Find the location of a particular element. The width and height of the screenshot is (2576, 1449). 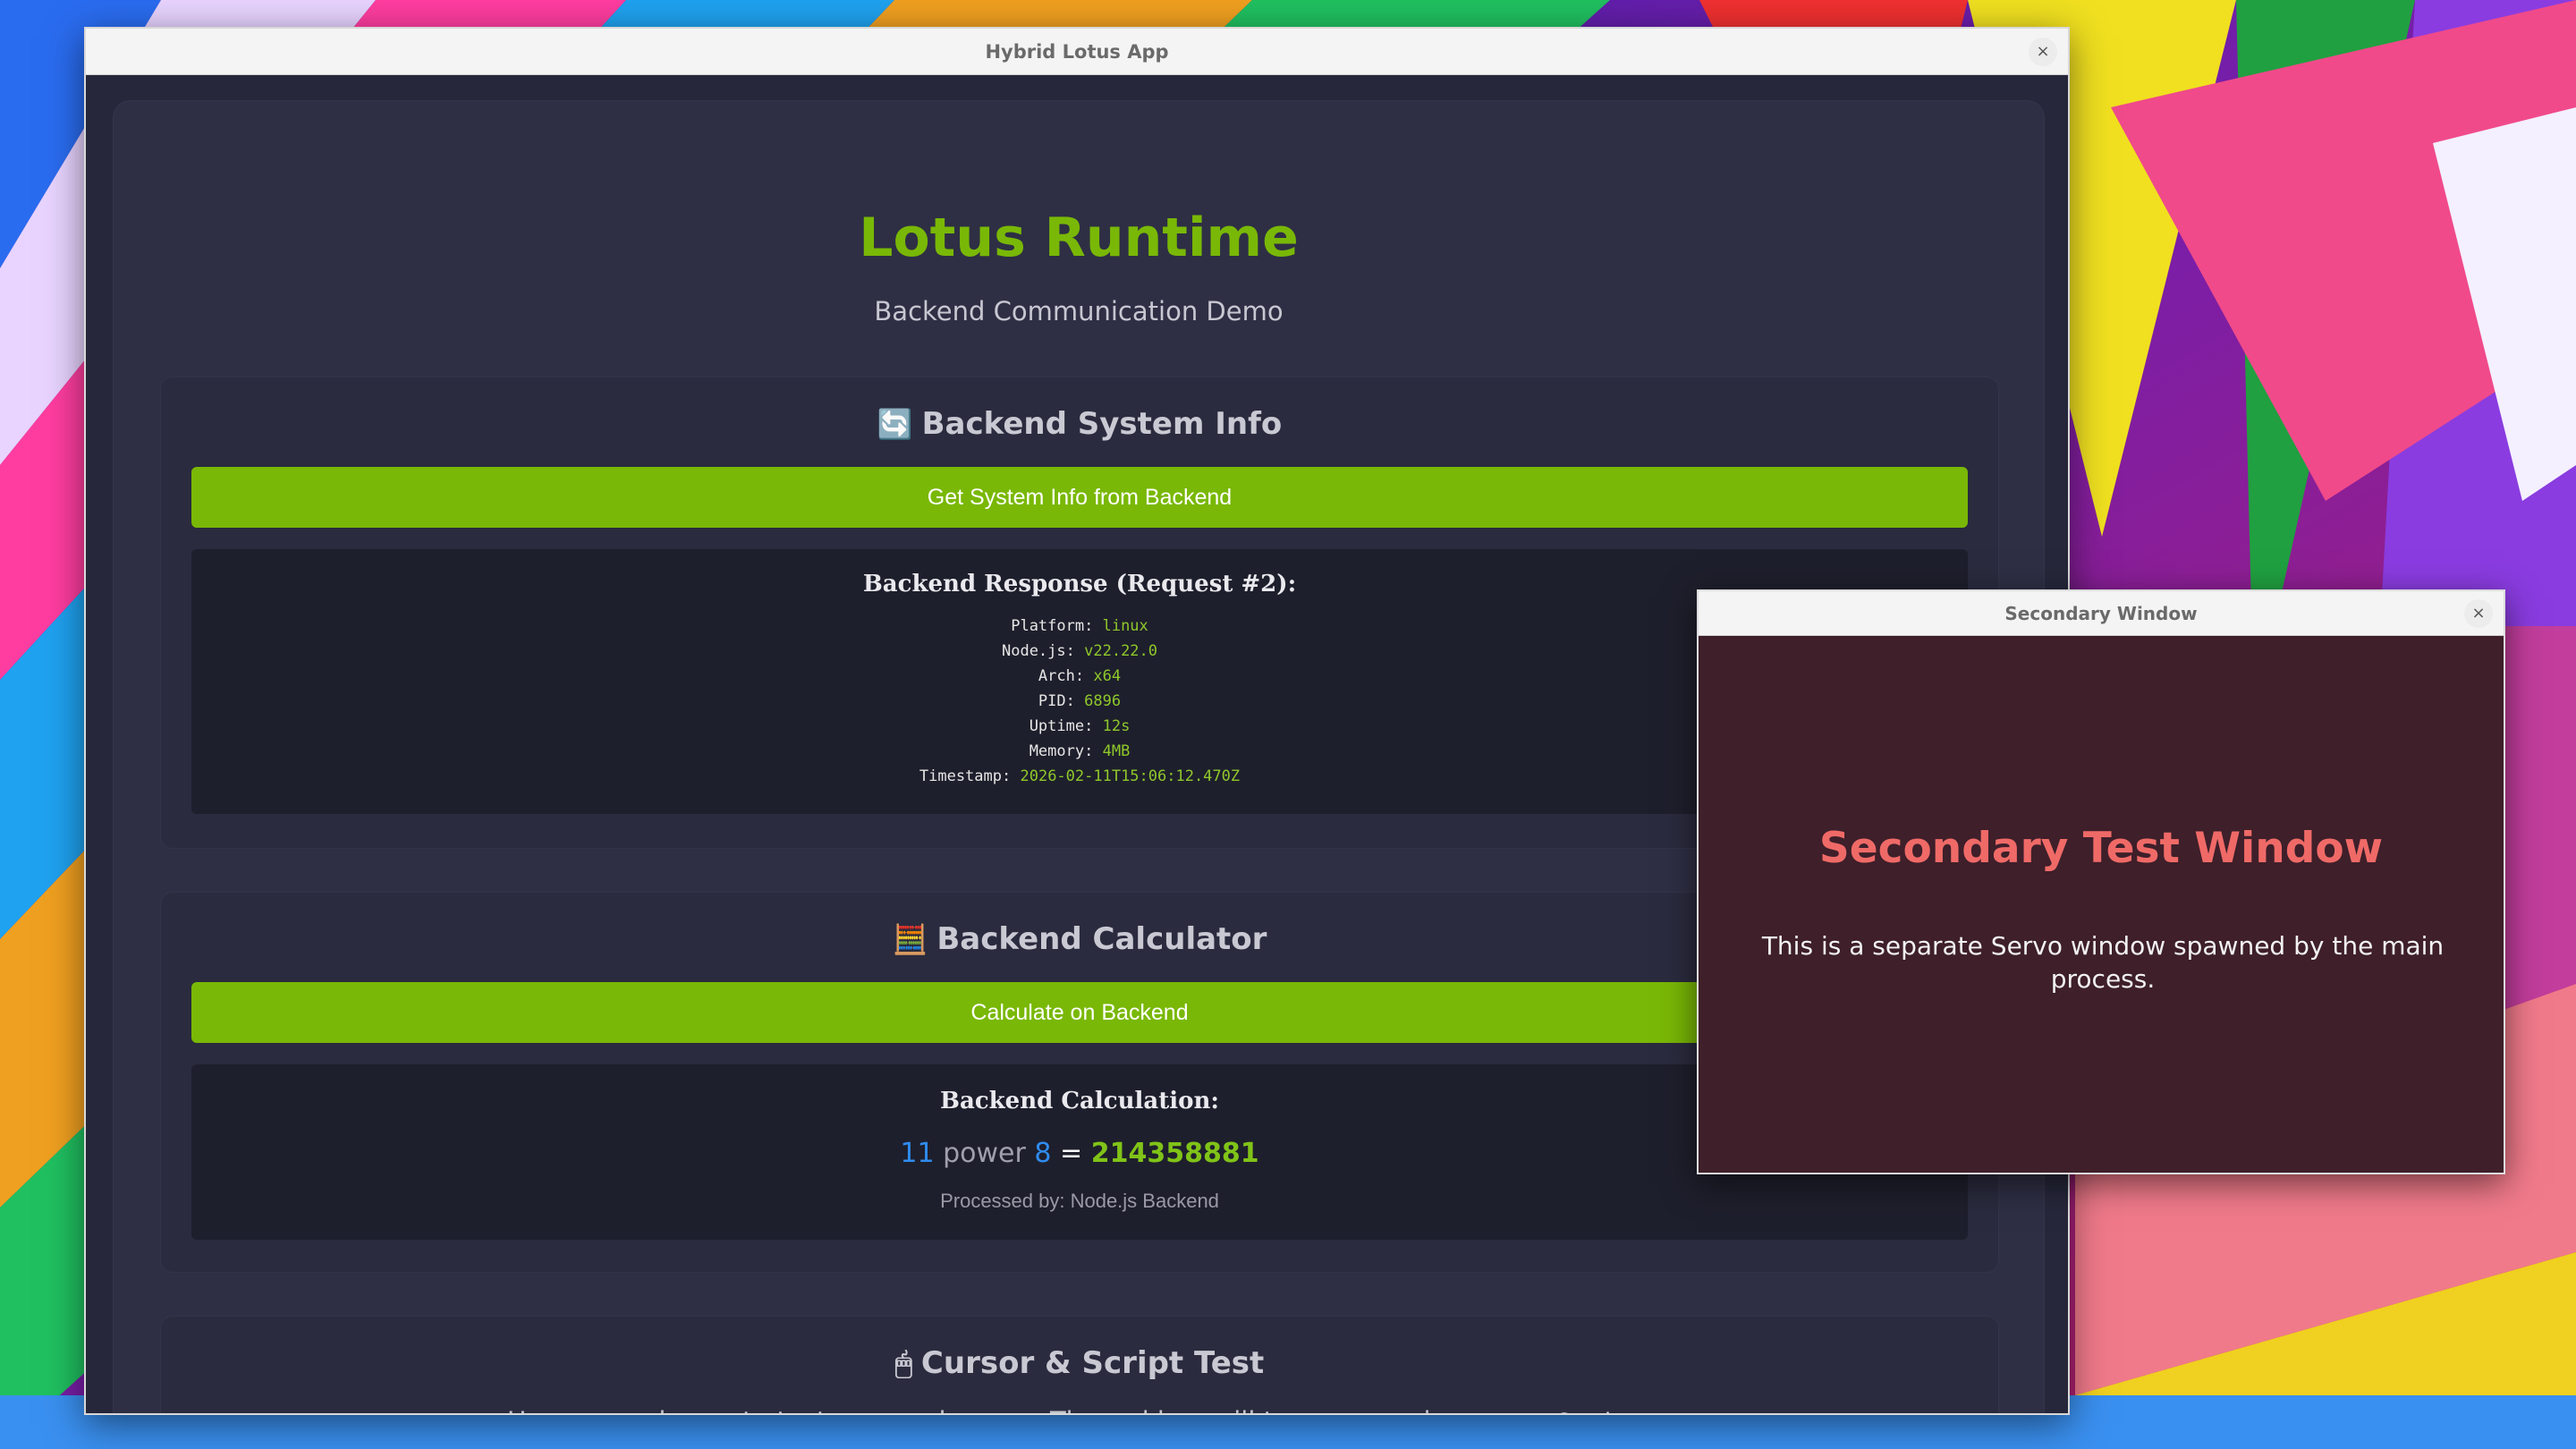

cursor-test-heading-text: Cursor & Script Test is located at coordinates (1092, 1363).